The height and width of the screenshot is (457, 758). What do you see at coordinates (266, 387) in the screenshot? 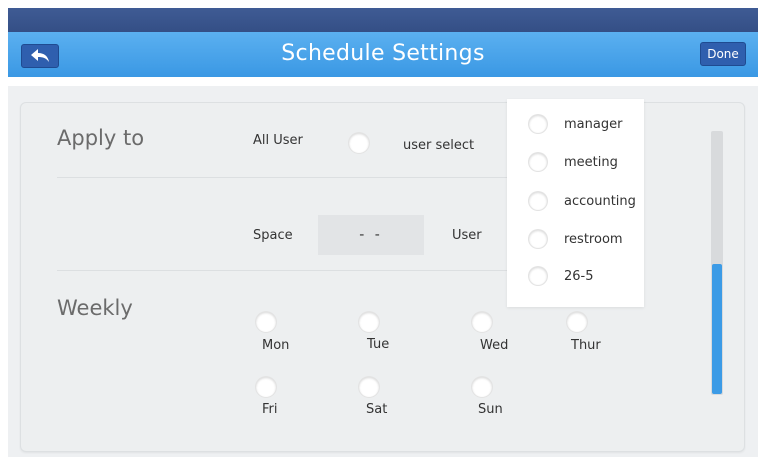
I see `day-radio-fri` at bounding box center [266, 387].